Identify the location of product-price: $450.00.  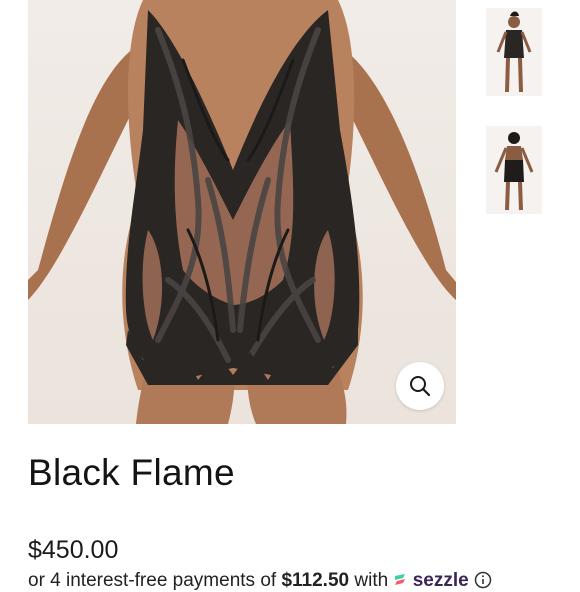
(73, 550).